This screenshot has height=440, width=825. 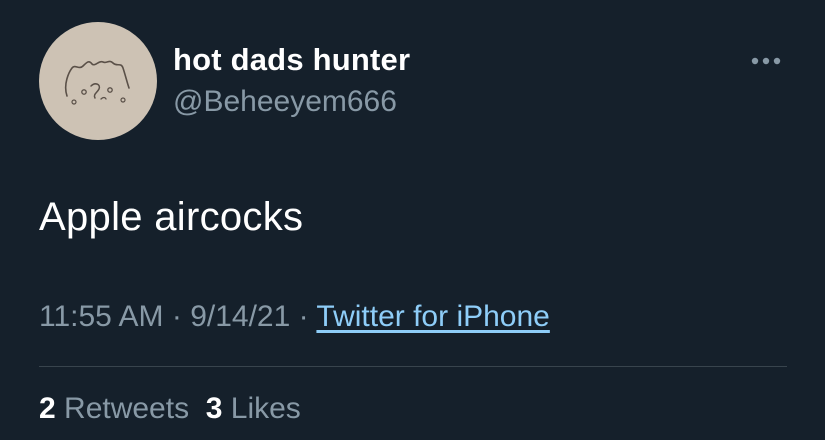 I want to click on retweets-label: Retweets, so click(x=122, y=408).